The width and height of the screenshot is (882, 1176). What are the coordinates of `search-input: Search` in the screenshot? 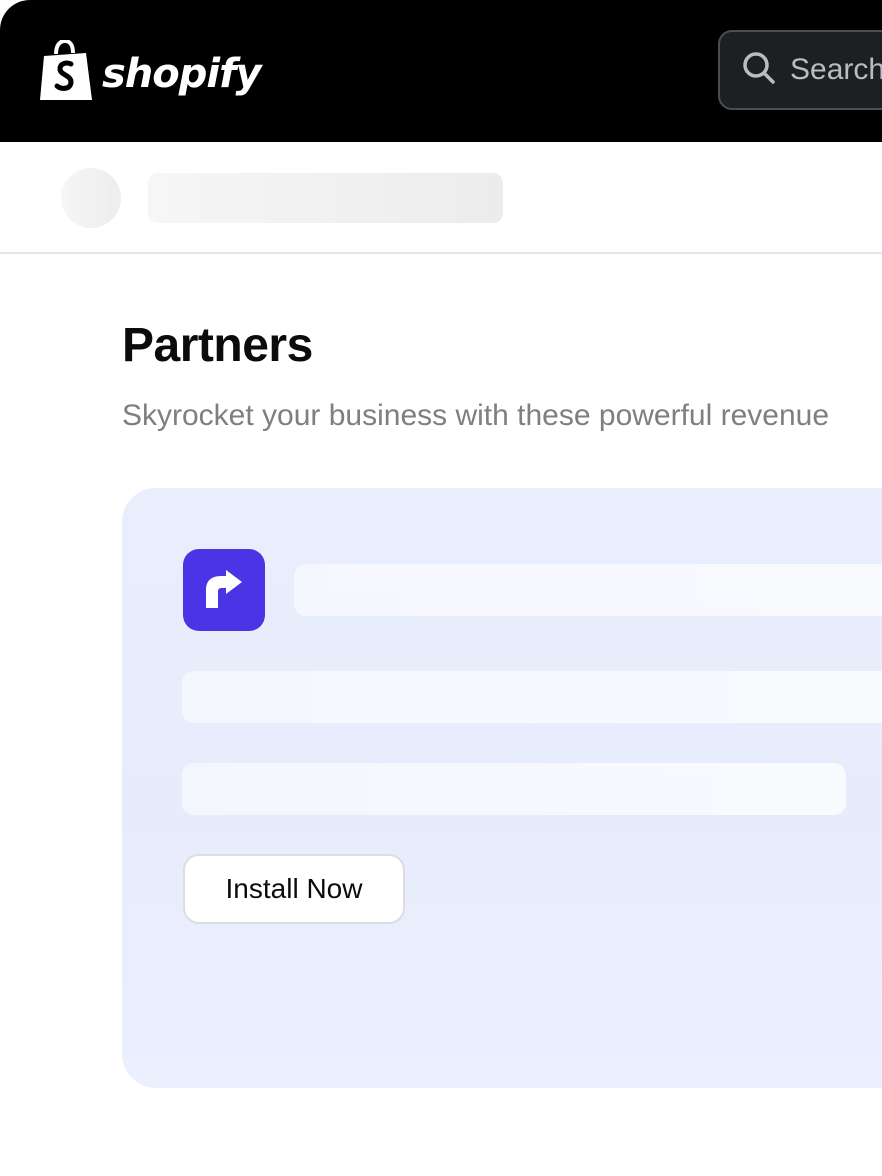 It's located at (800, 70).